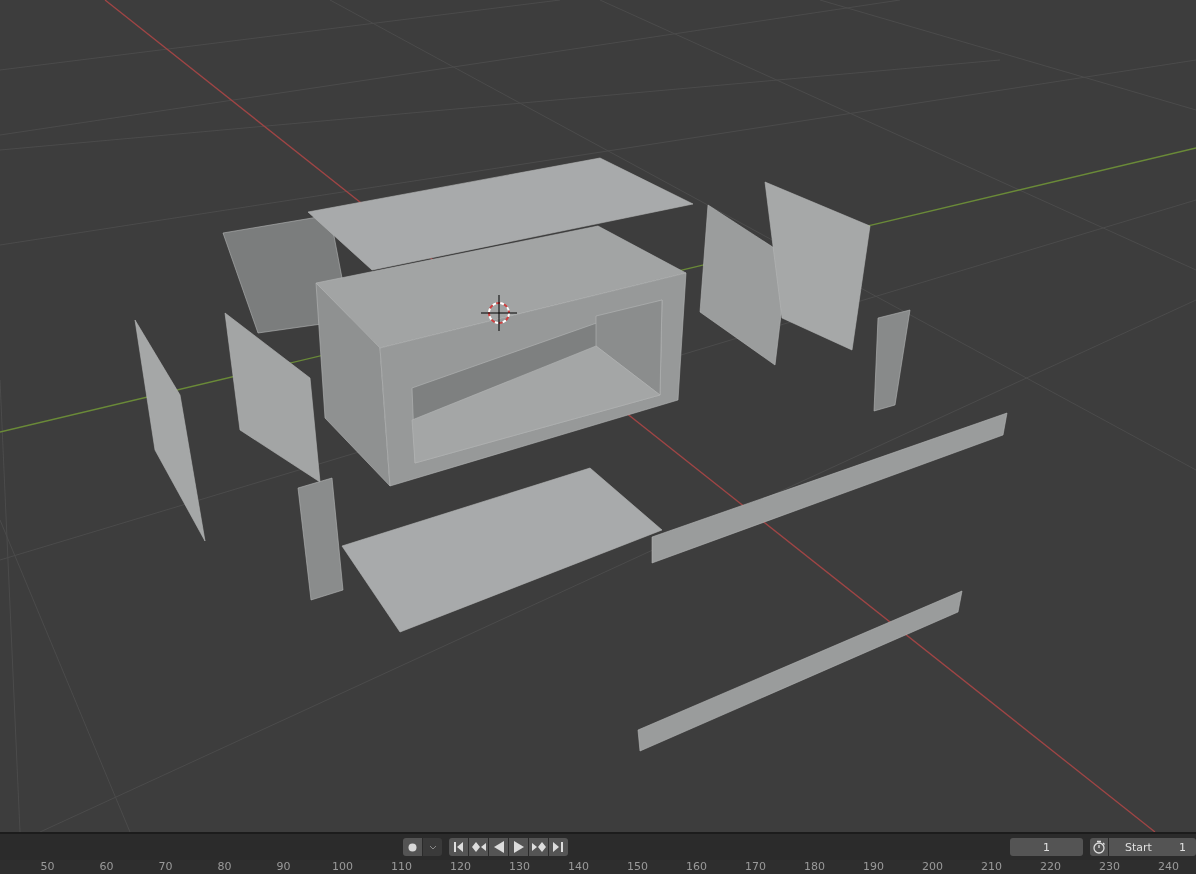 This screenshot has height=874, width=1196. What do you see at coordinates (499, 313) in the screenshot?
I see `3d-cursor-icon` at bounding box center [499, 313].